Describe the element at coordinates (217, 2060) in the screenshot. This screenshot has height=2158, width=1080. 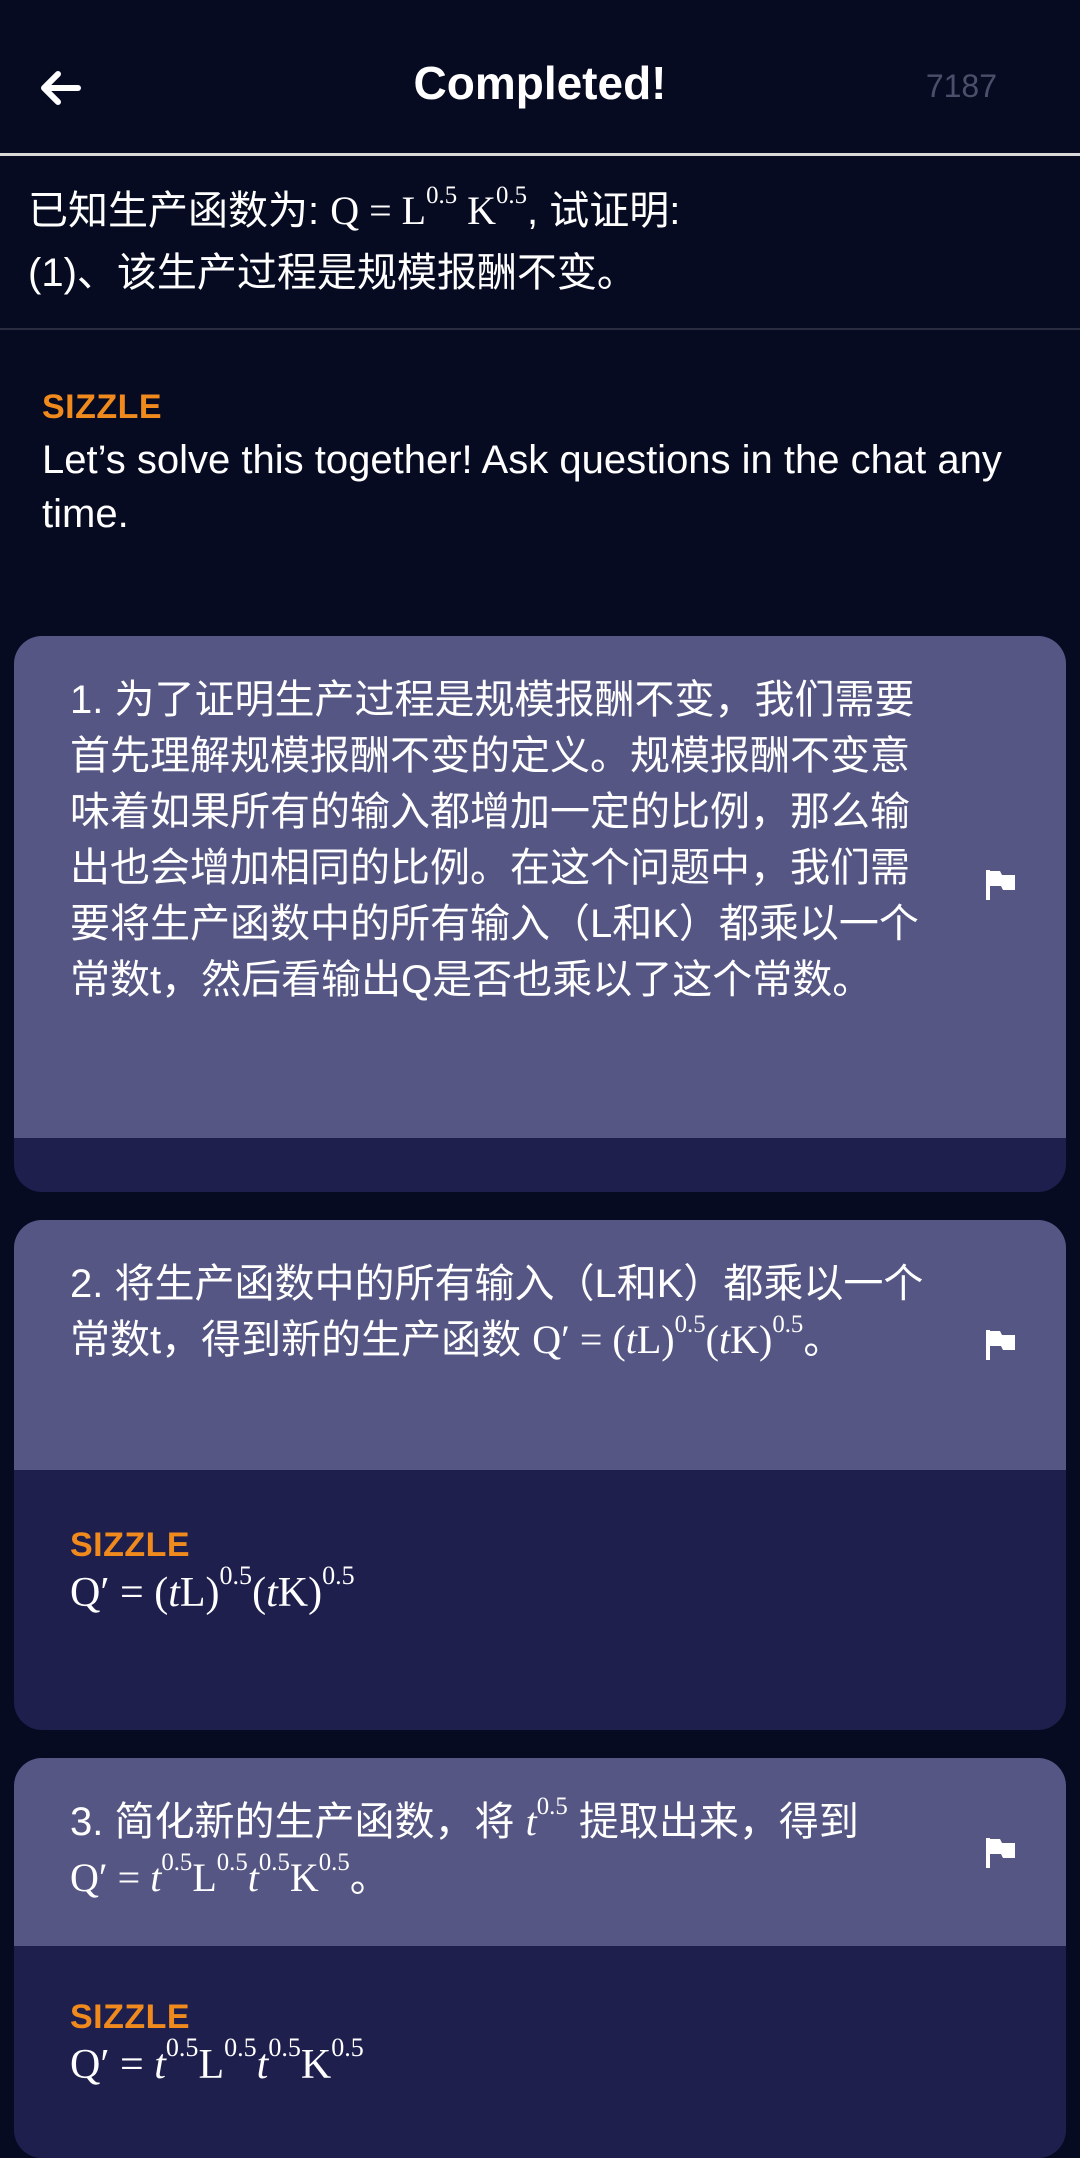
I see `reply-formula: Q′ = t0.5L0.5t0.5K0.5` at that location.